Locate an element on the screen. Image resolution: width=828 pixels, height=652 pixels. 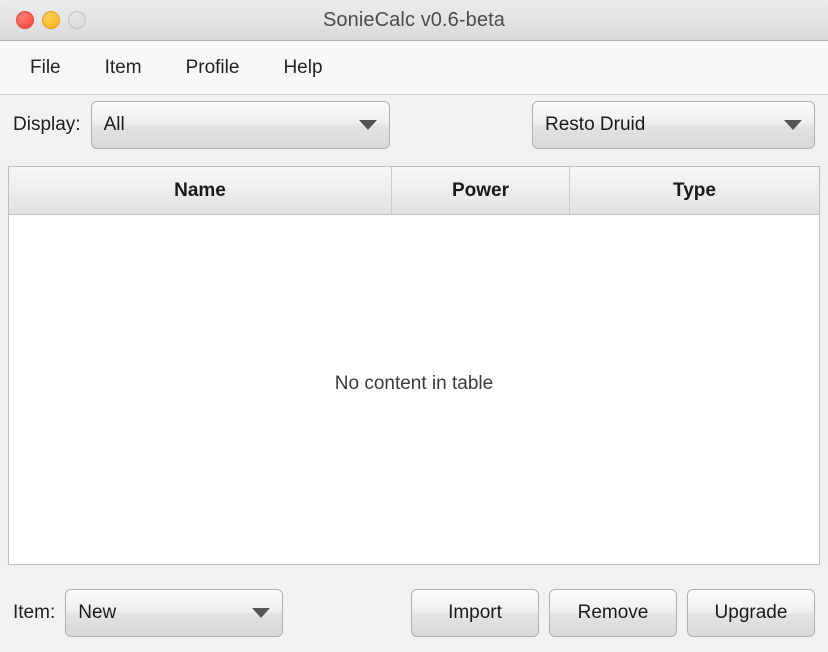
table-header-row: Name Power Type is located at coordinates (414, 191).